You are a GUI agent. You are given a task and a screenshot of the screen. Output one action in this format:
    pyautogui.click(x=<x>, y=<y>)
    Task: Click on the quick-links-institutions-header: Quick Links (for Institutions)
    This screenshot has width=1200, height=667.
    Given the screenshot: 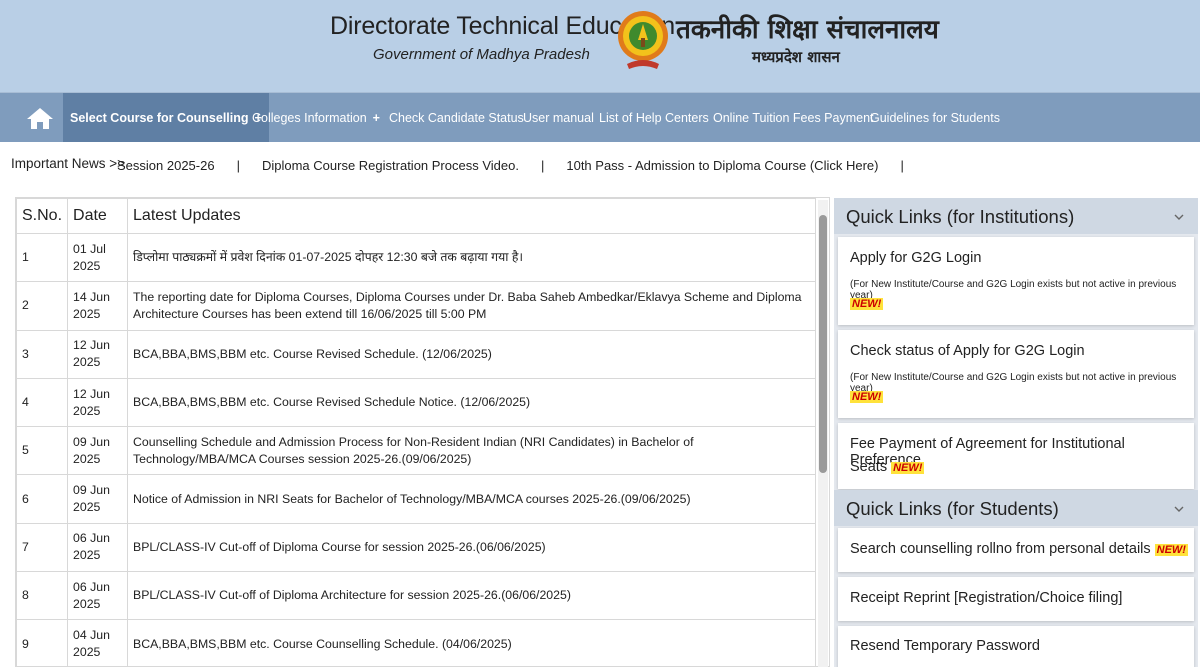 What is the action you would take?
    pyautogui.click(x=1016, y=216)
    